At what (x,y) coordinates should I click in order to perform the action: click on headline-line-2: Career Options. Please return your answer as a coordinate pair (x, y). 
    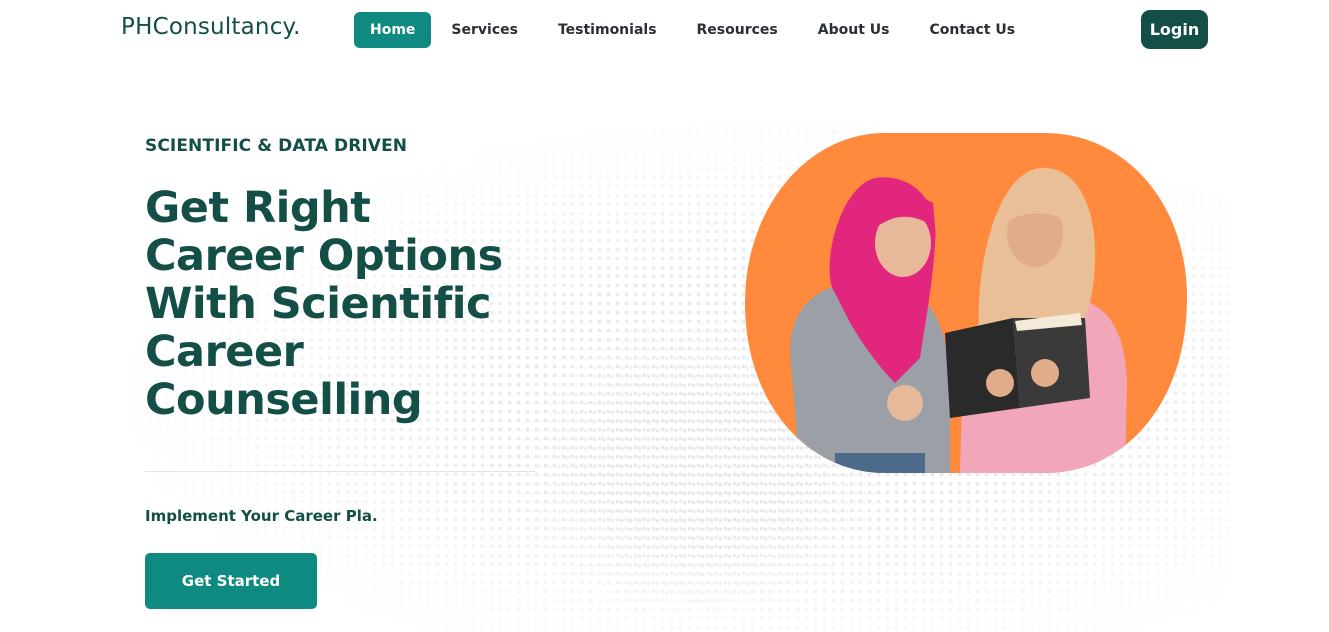
    Looking at the image, I should click on (324, 256).